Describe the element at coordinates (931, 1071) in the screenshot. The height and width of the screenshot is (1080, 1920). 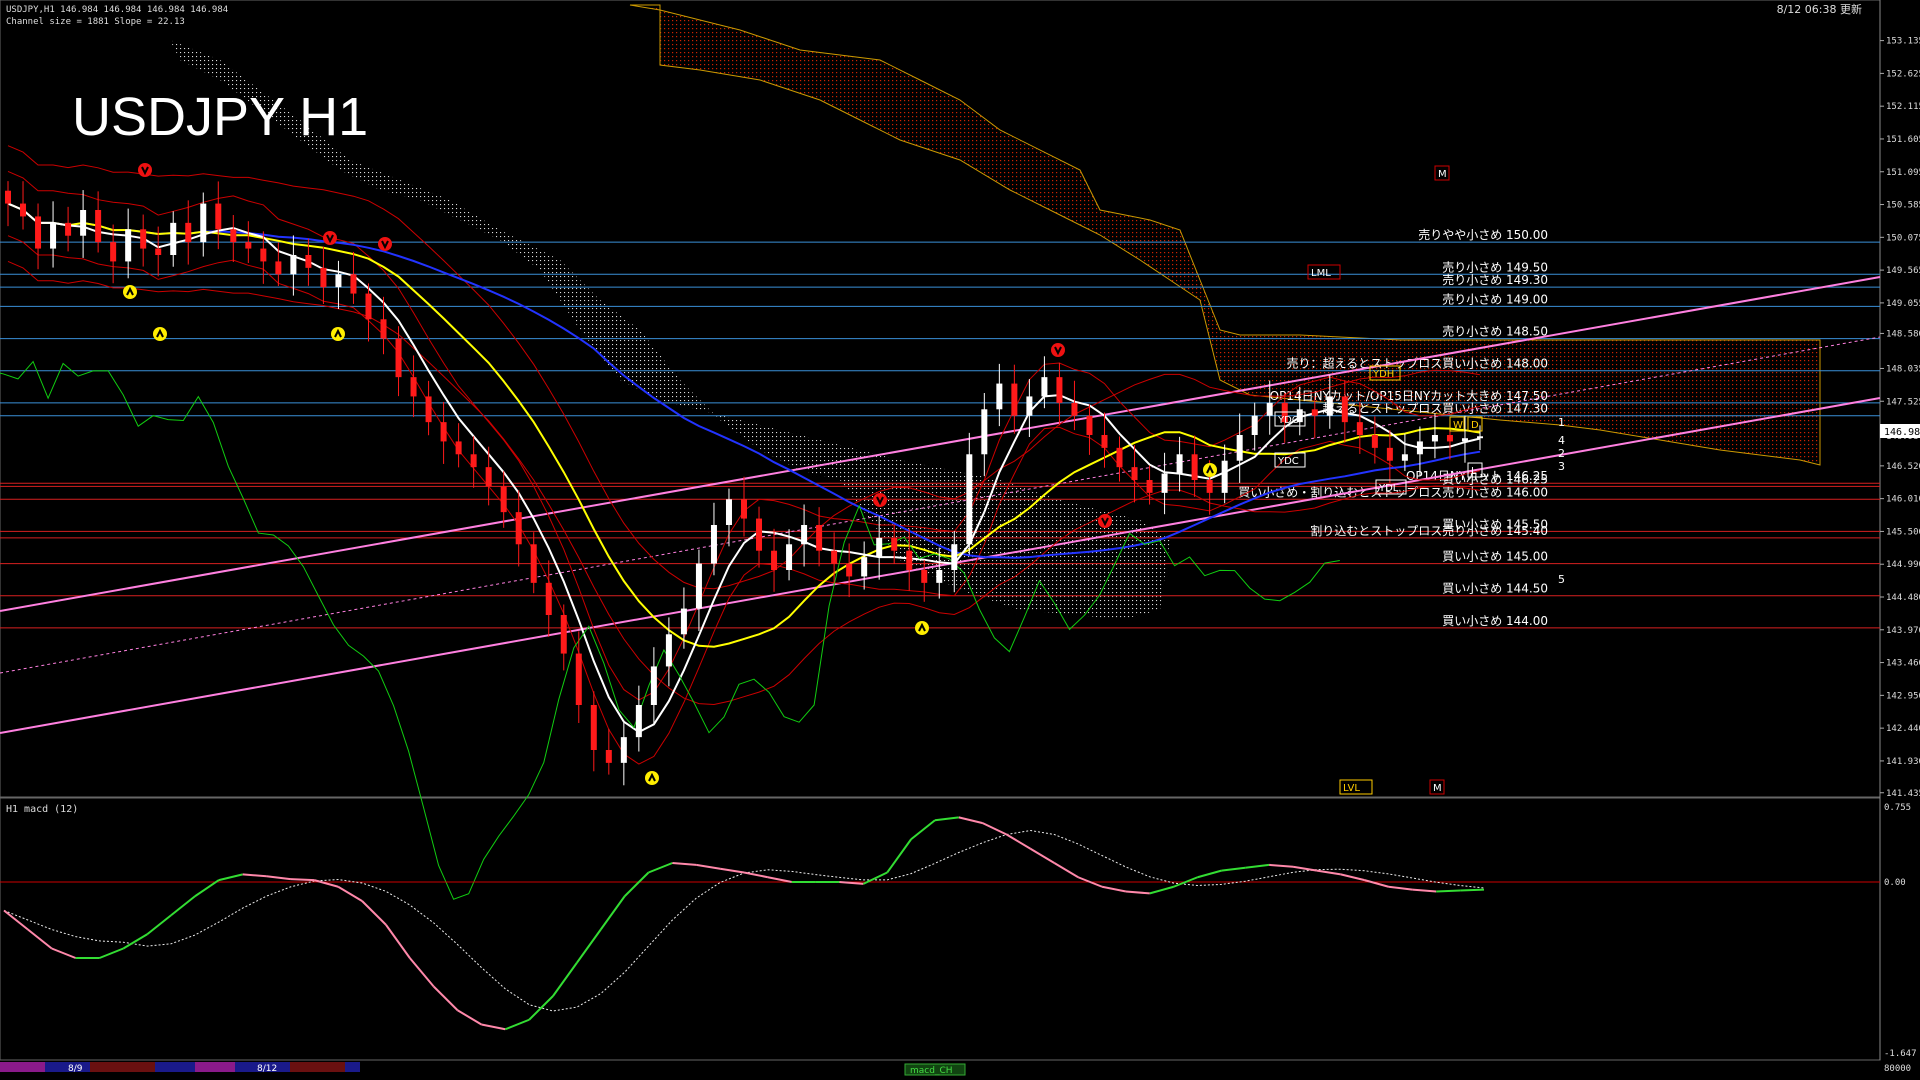
I see `macd-tag: macd_CH` at that location.